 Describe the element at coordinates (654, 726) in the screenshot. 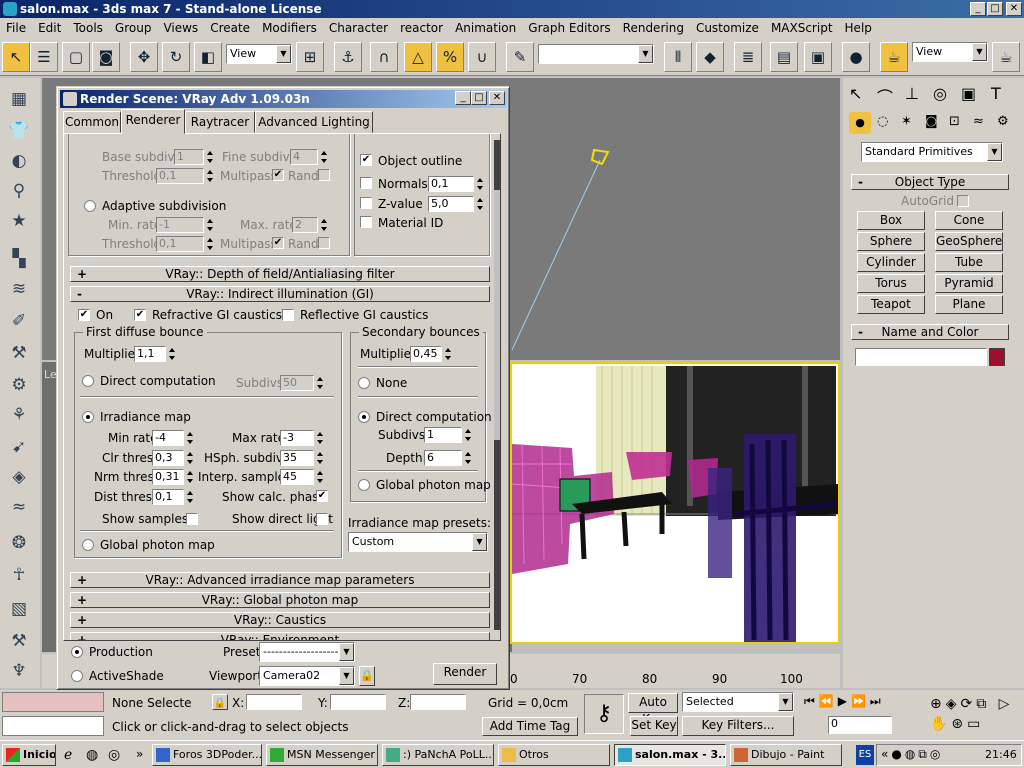

I see `set-key-button: Set Key` at that location.